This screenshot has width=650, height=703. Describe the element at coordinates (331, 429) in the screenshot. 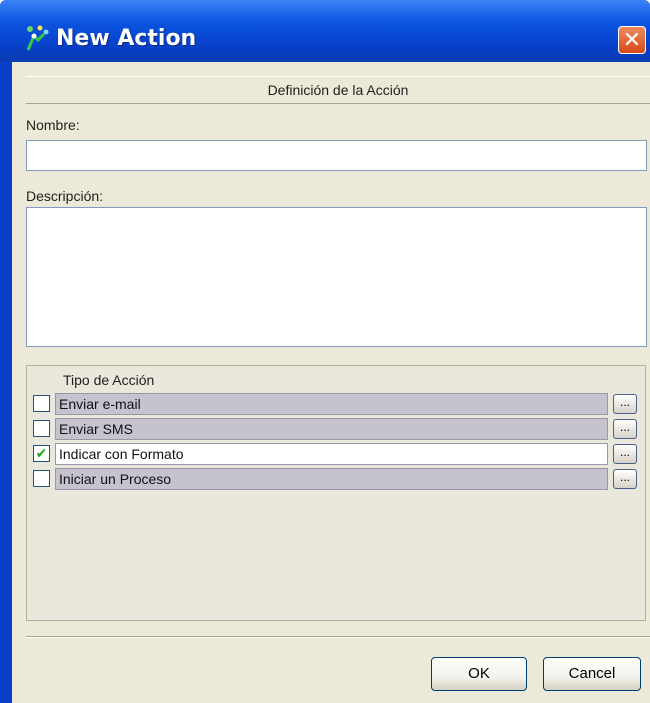

I see `action-label-sms: Enviar SMS` at that location.